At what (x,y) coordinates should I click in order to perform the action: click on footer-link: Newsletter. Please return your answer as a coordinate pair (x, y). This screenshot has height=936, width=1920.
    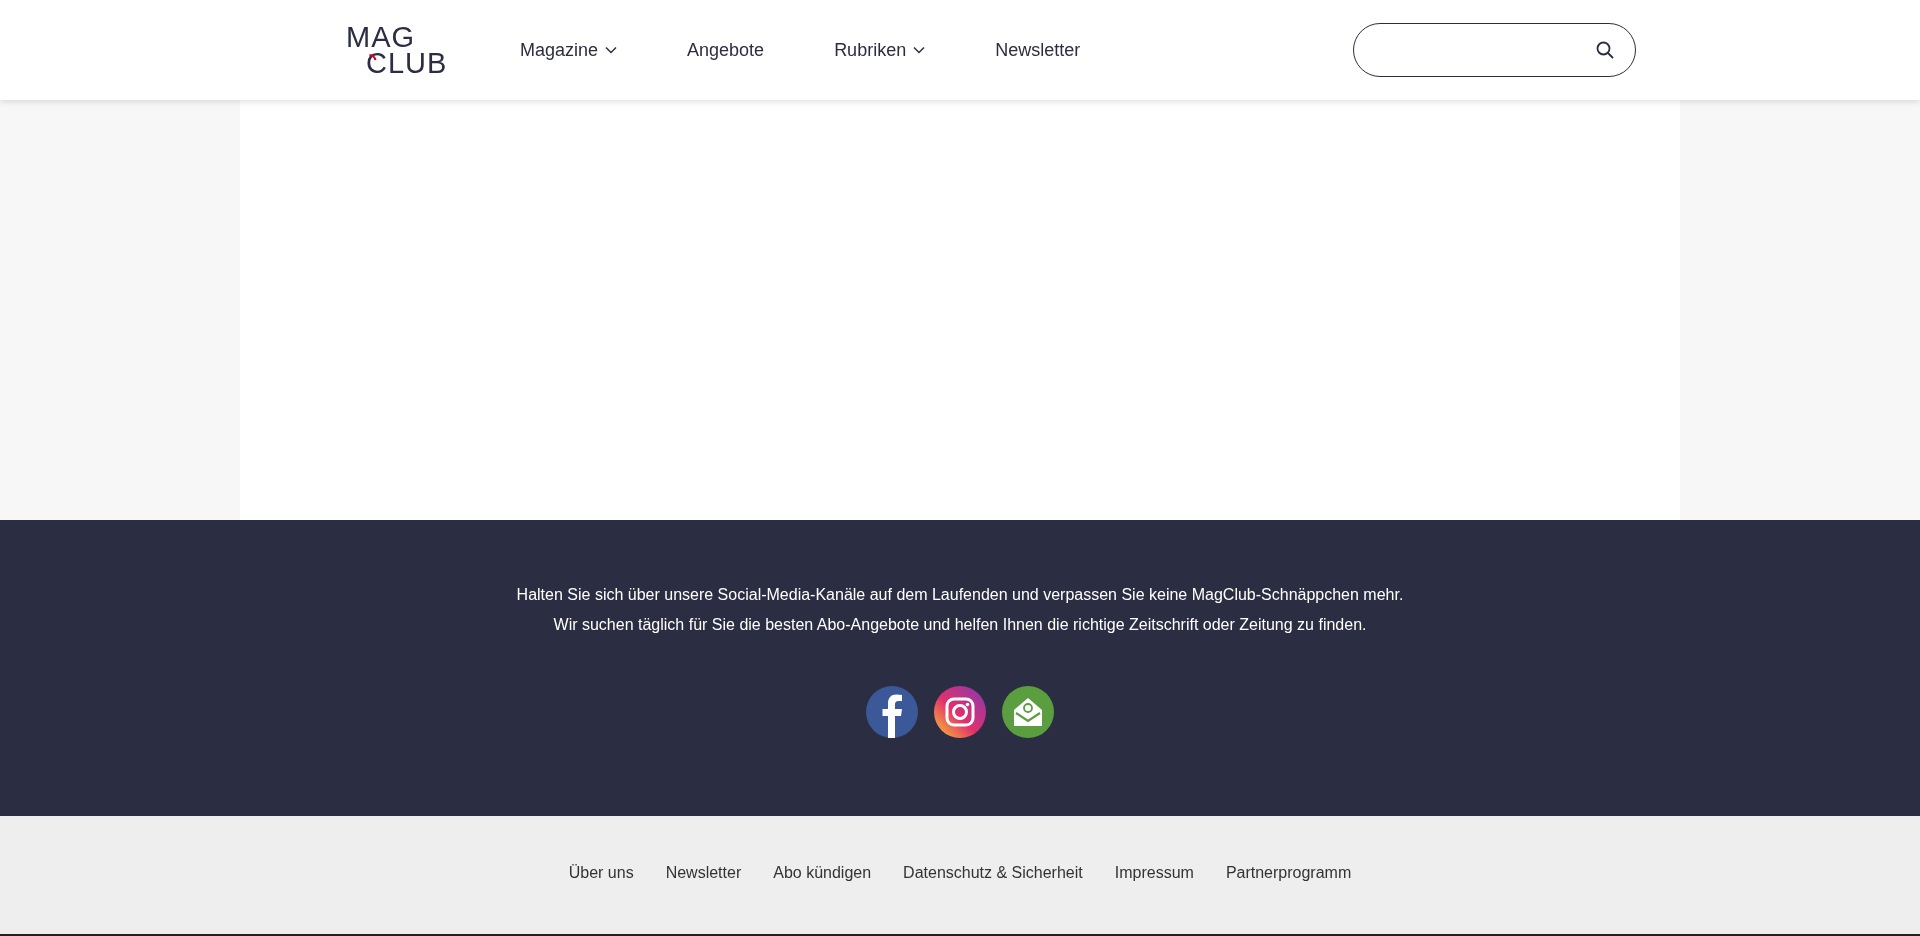
    Looking at the image, I should click on (703, 873).